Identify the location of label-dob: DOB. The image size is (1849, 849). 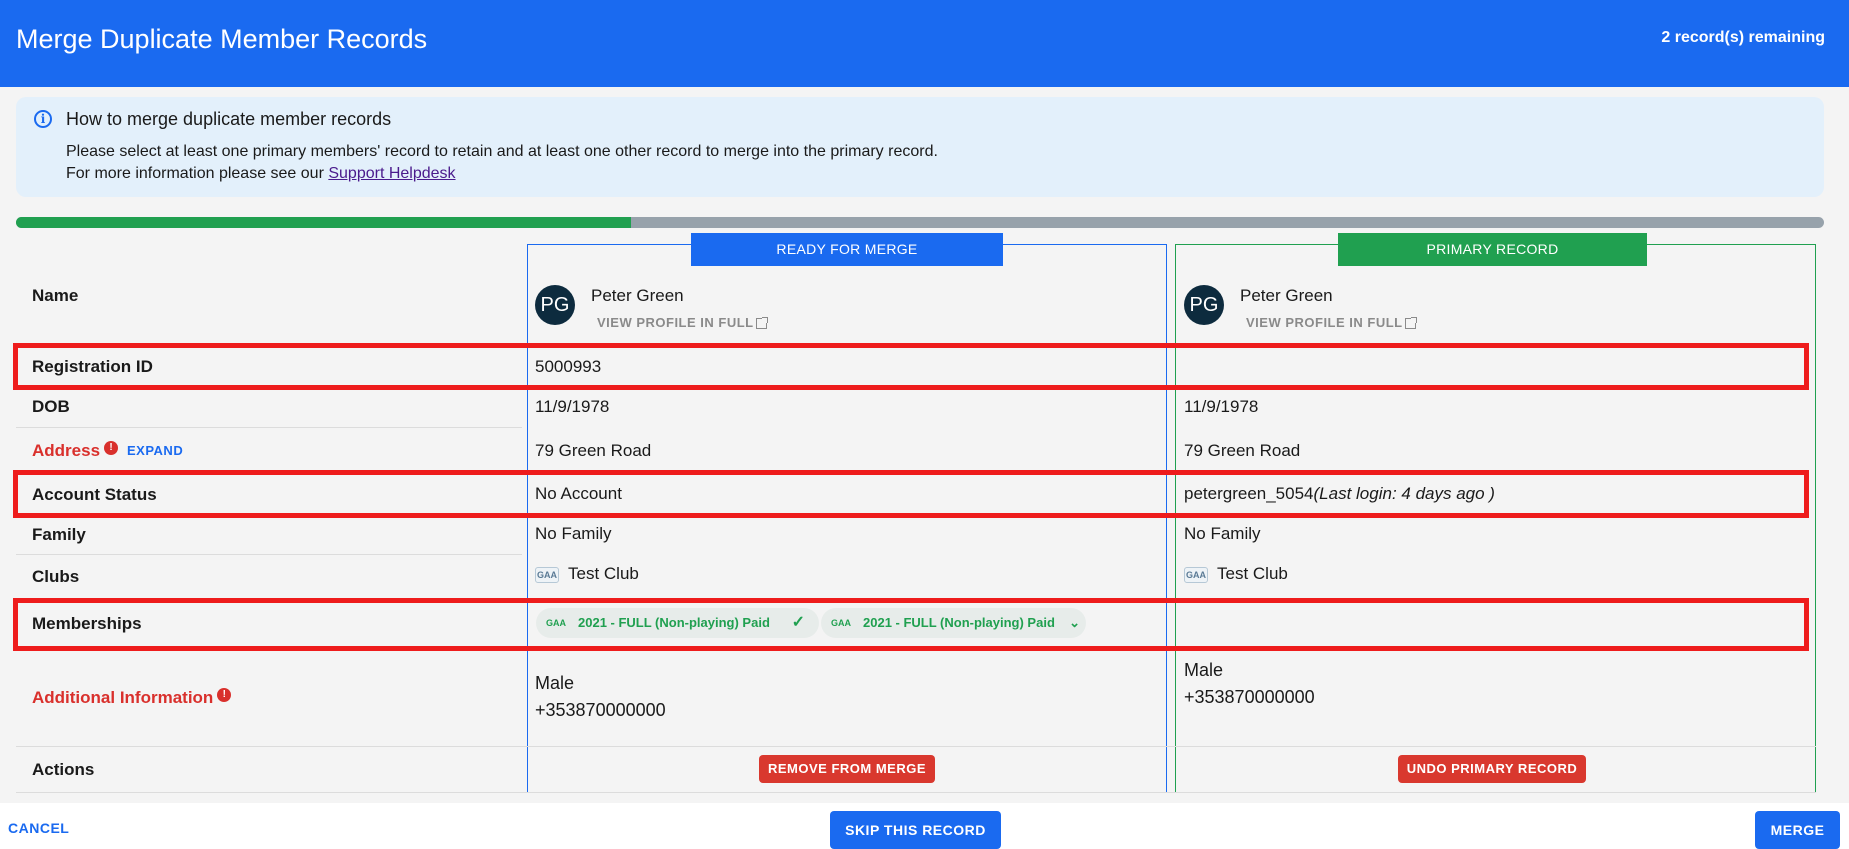
(51, 406).